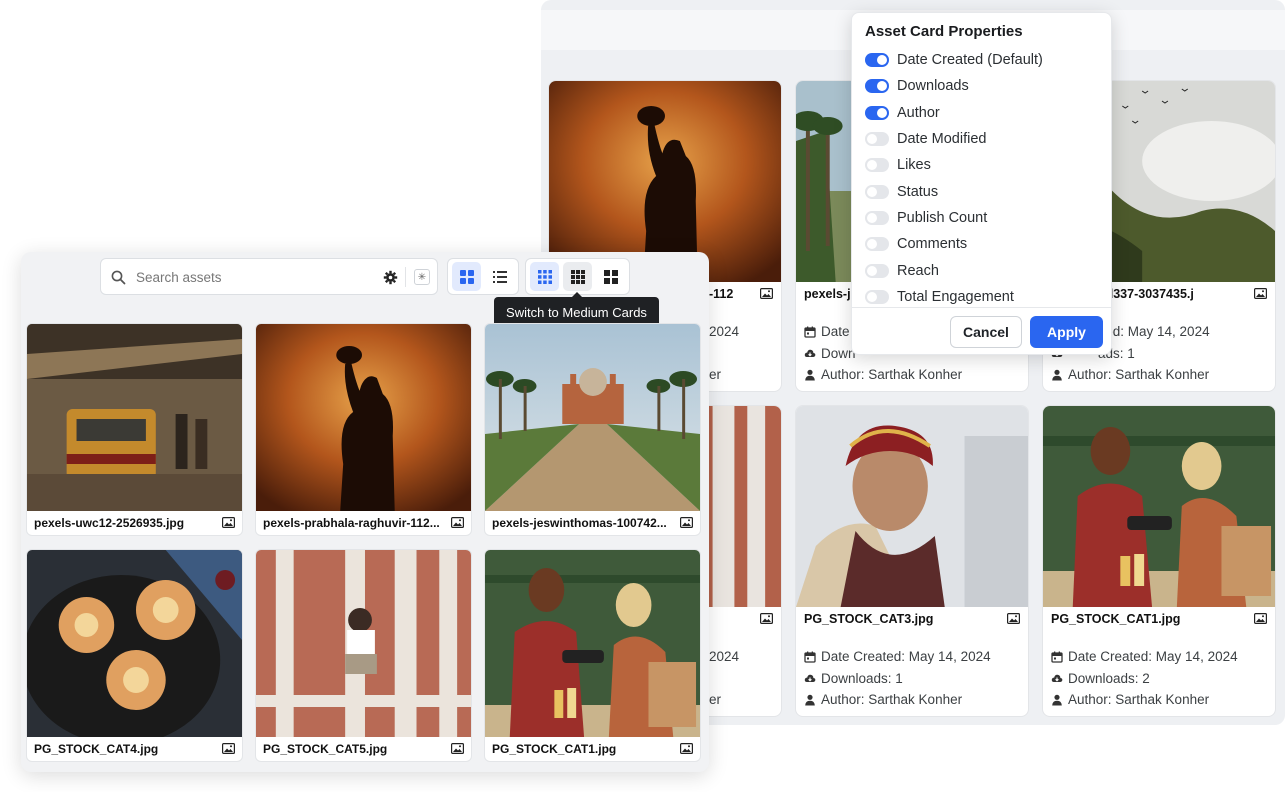  What do you see at coordinates (422, 277) in the screenshot?
I see `ai-sparkle-icon: ✳` at bounding box center [422, 277].